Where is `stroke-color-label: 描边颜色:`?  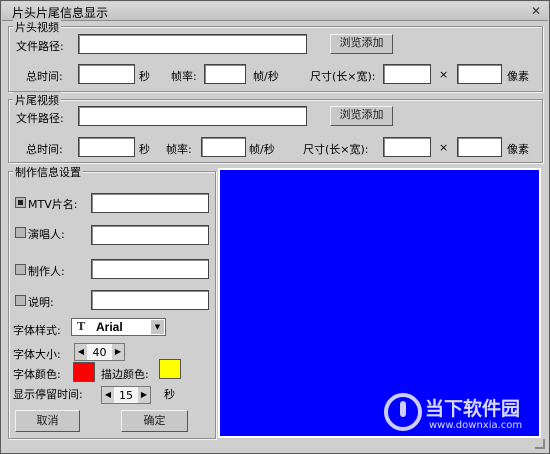 stroke-color-label: 描边颜色: is located at coordinates (125, 374).